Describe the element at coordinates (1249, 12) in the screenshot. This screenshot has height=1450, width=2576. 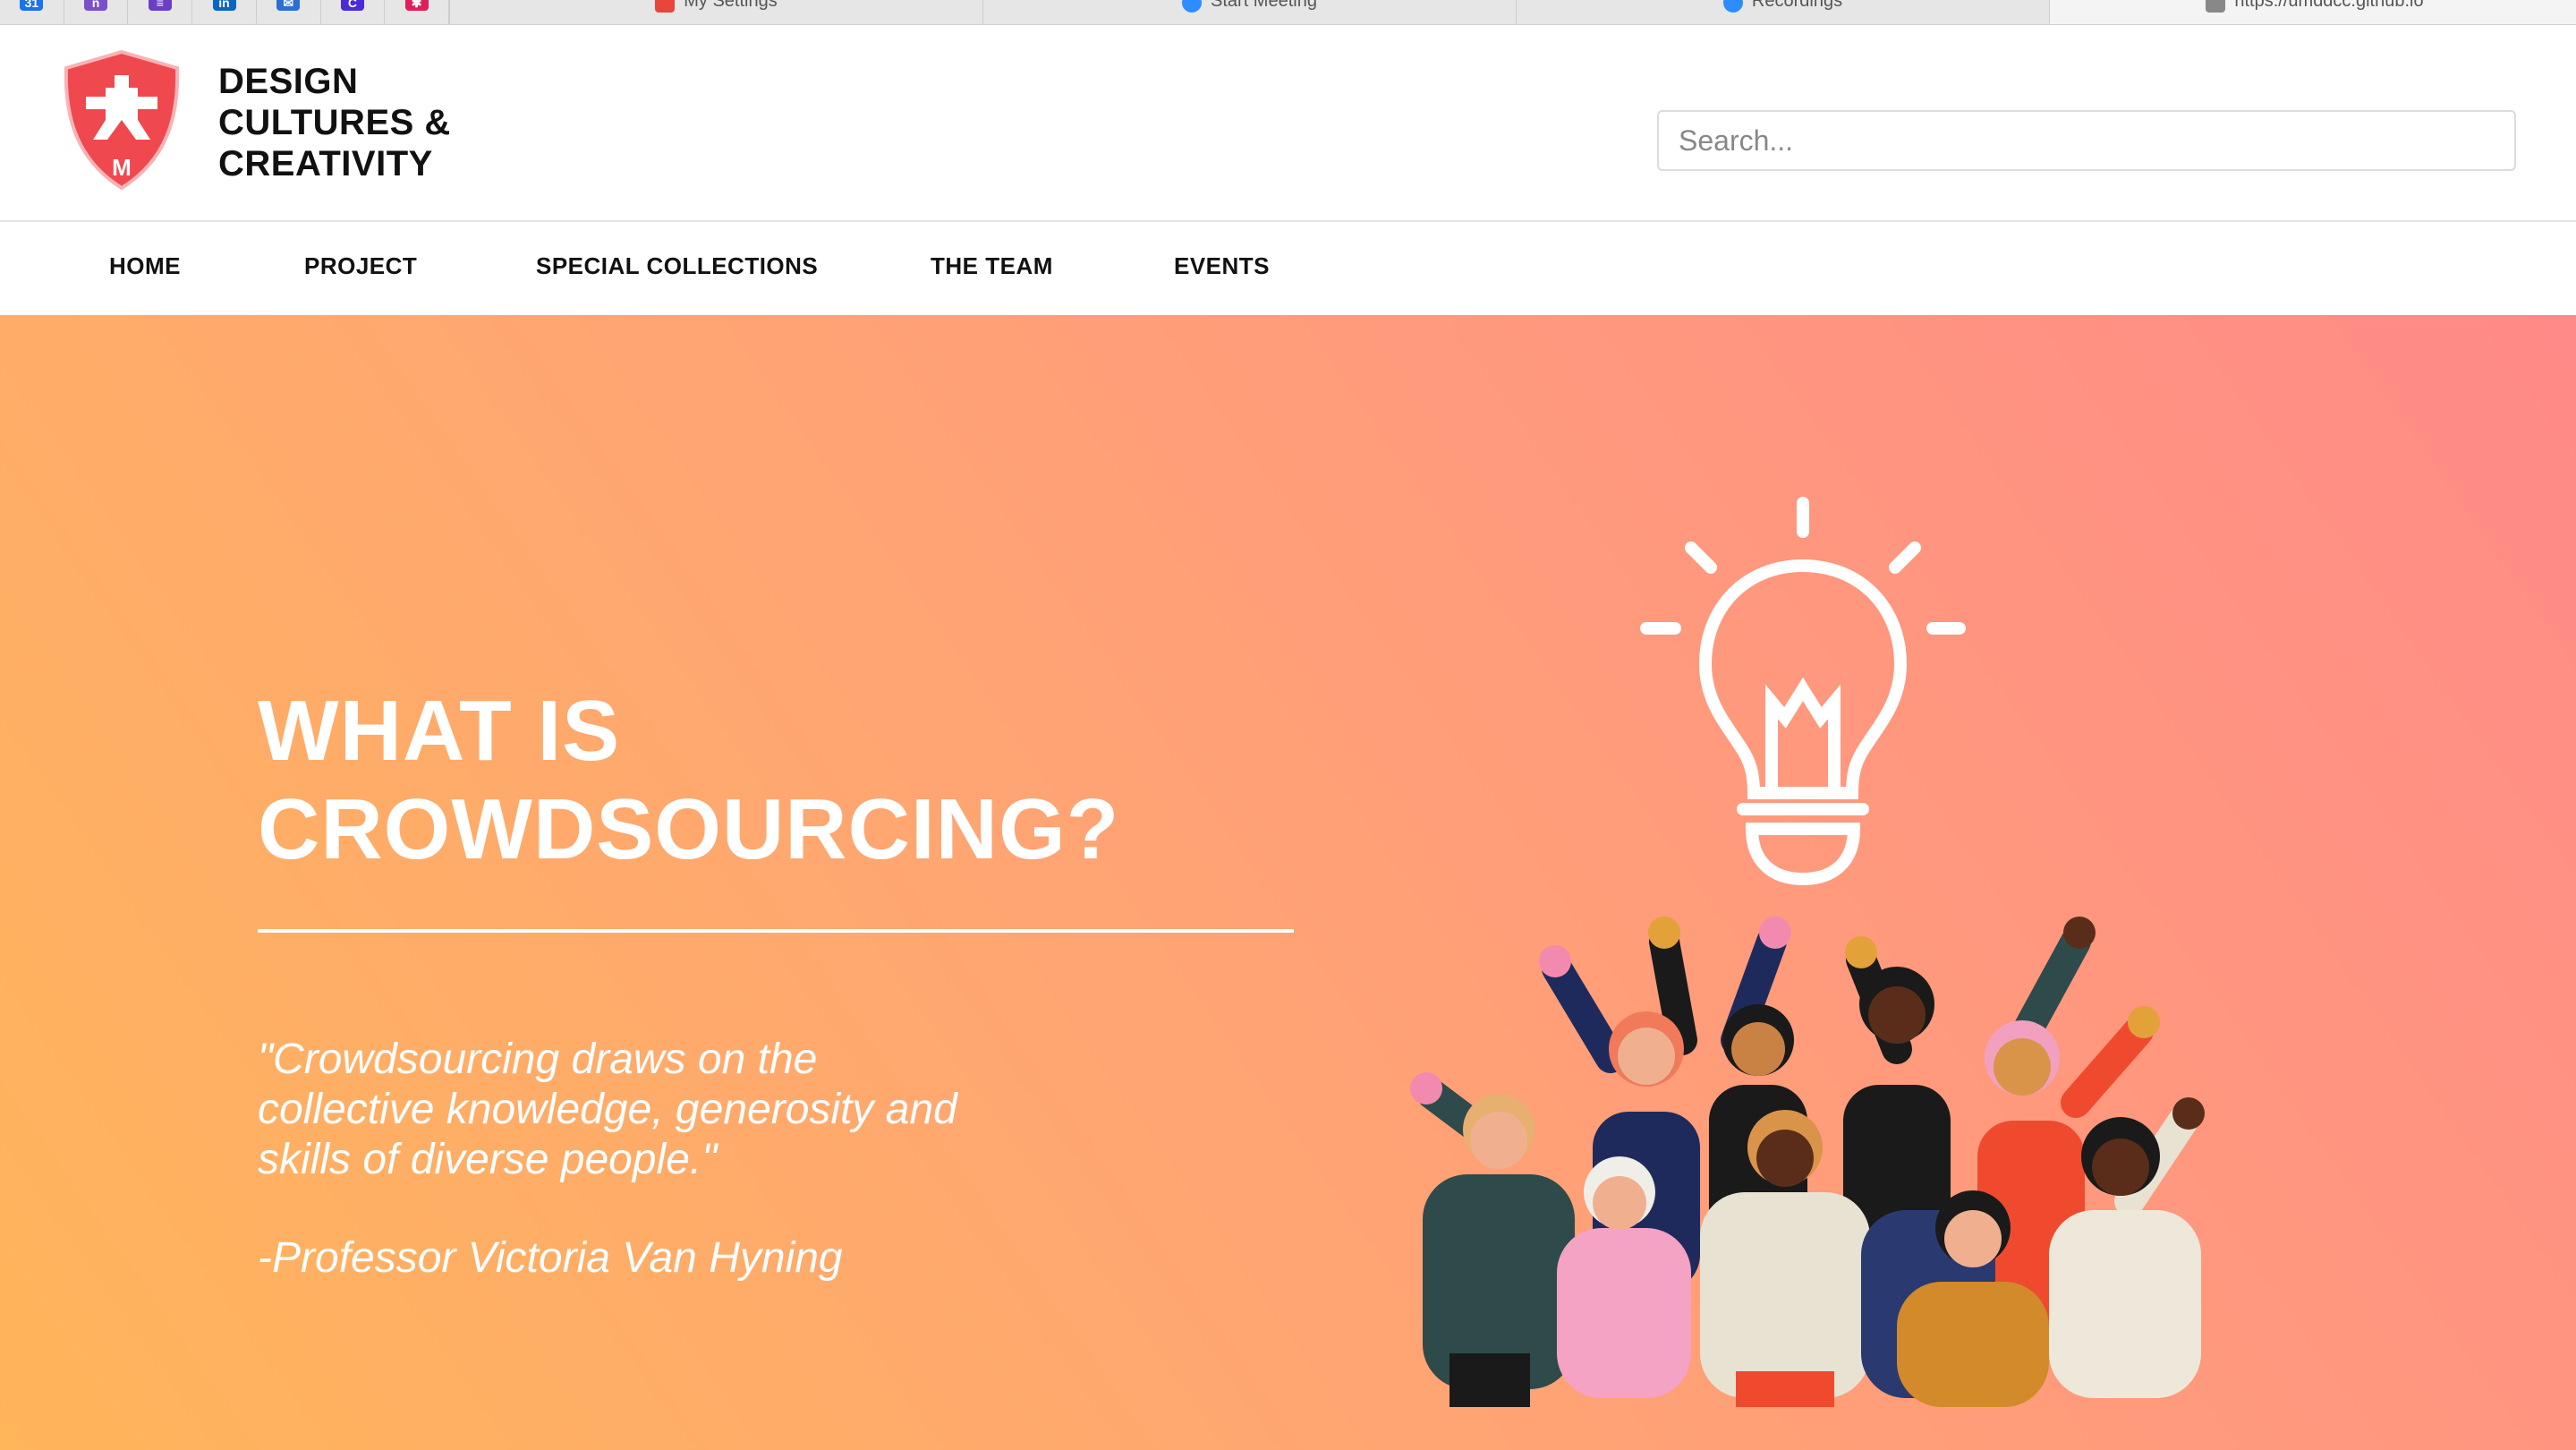
I see `tab-start-meeting: Start Meeting` at that location.